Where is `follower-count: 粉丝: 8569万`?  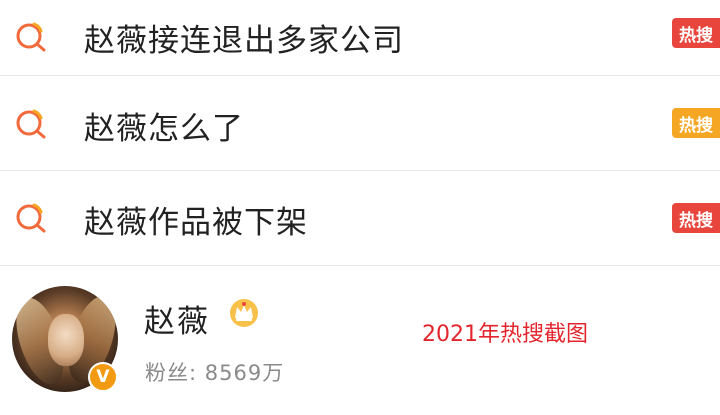 follower-count: 粉丝: 8569万 is located at coordinates (215, 373).